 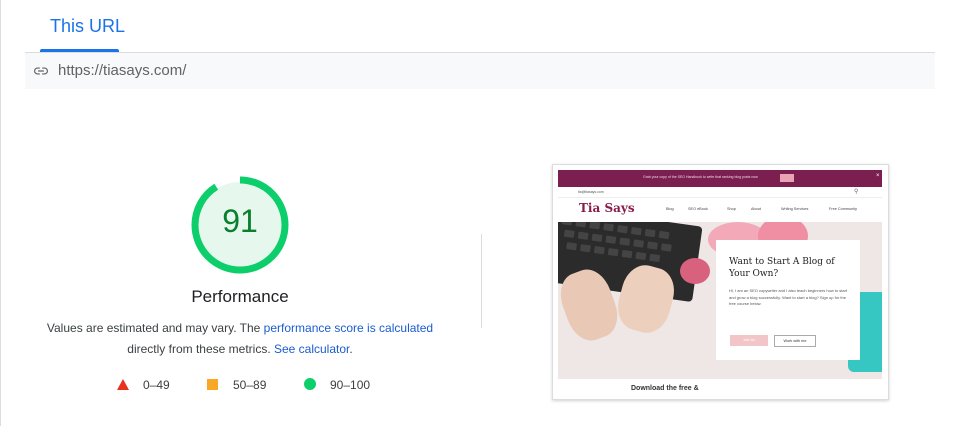 What do you see at coordinates (350, 385) in the screenshot?
I see `legend-pass-range: 90–100` at bounding box center [350, 385].